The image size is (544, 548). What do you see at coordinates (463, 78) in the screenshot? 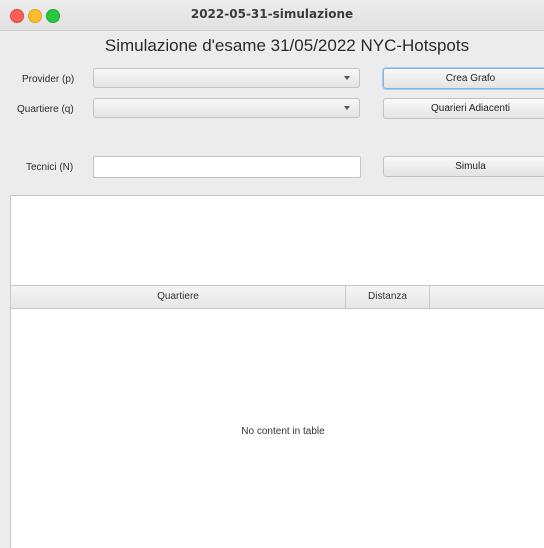
I see `crea-grafo-button: Crea Grafo` at bounding box center [463, 78].